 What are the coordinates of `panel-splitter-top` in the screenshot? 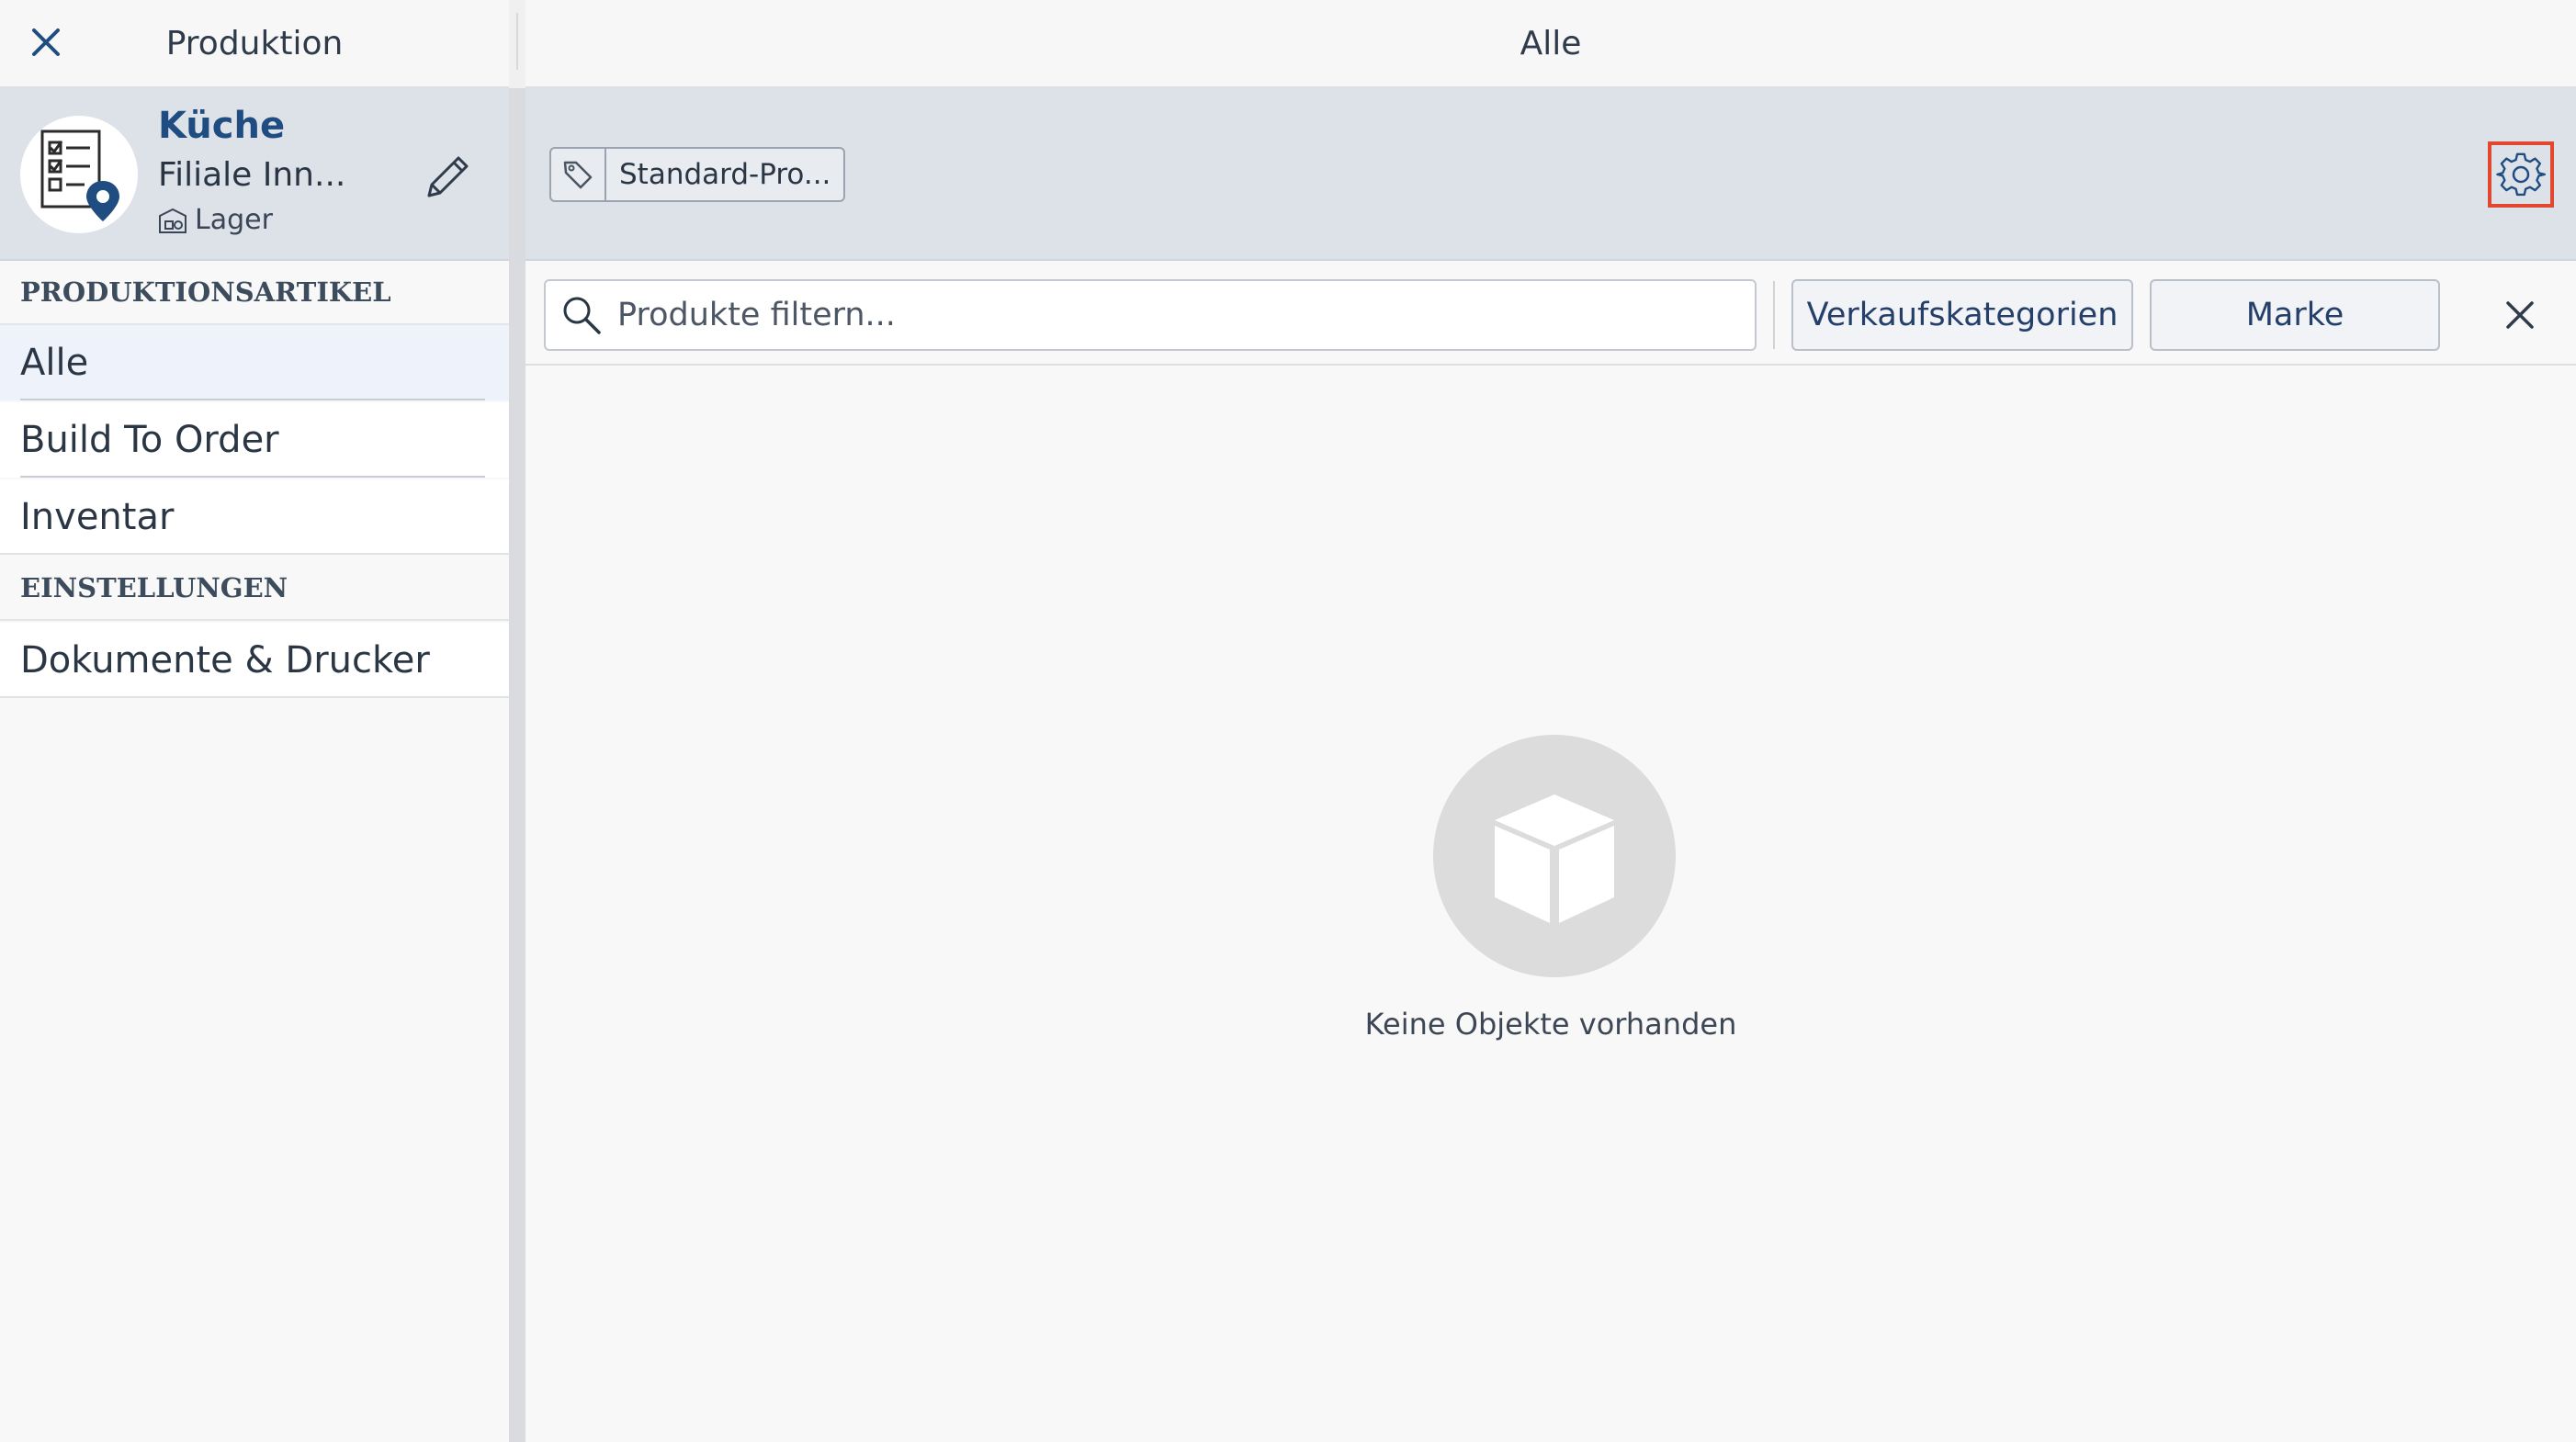 It's located at (517, 44).